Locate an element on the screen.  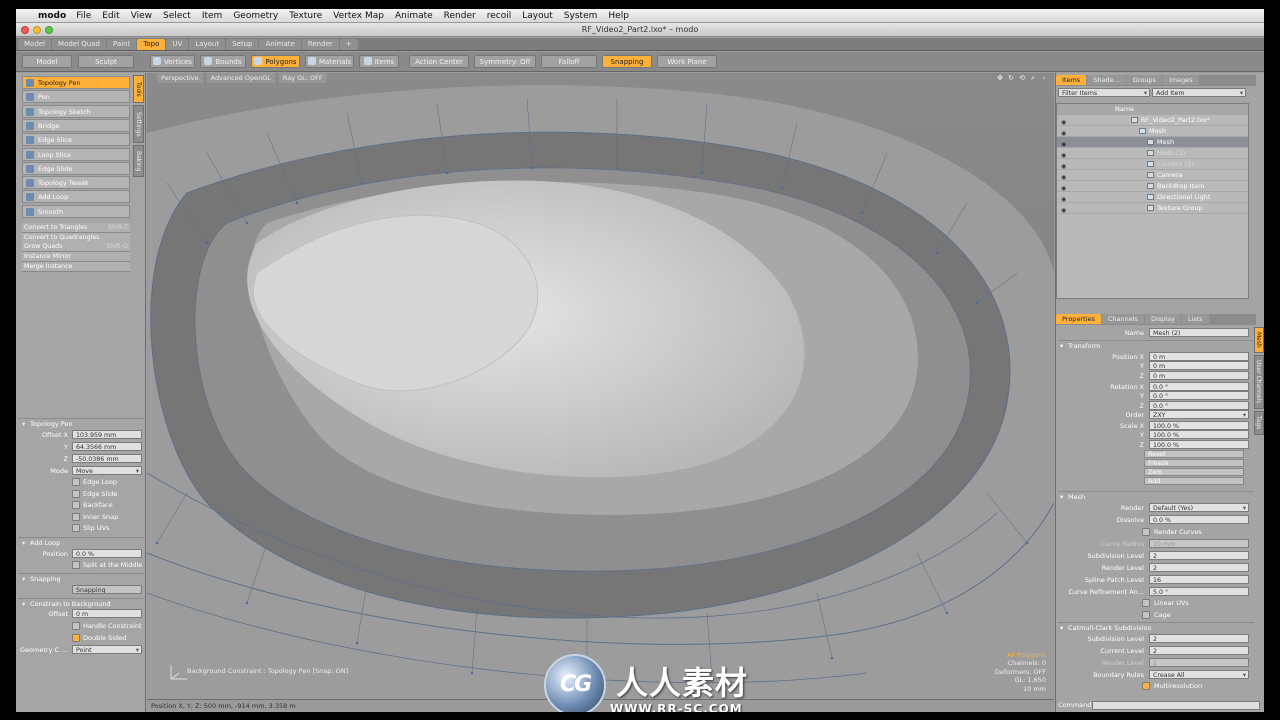
render-curves-checkbox is located at coordinates (1146, 532).